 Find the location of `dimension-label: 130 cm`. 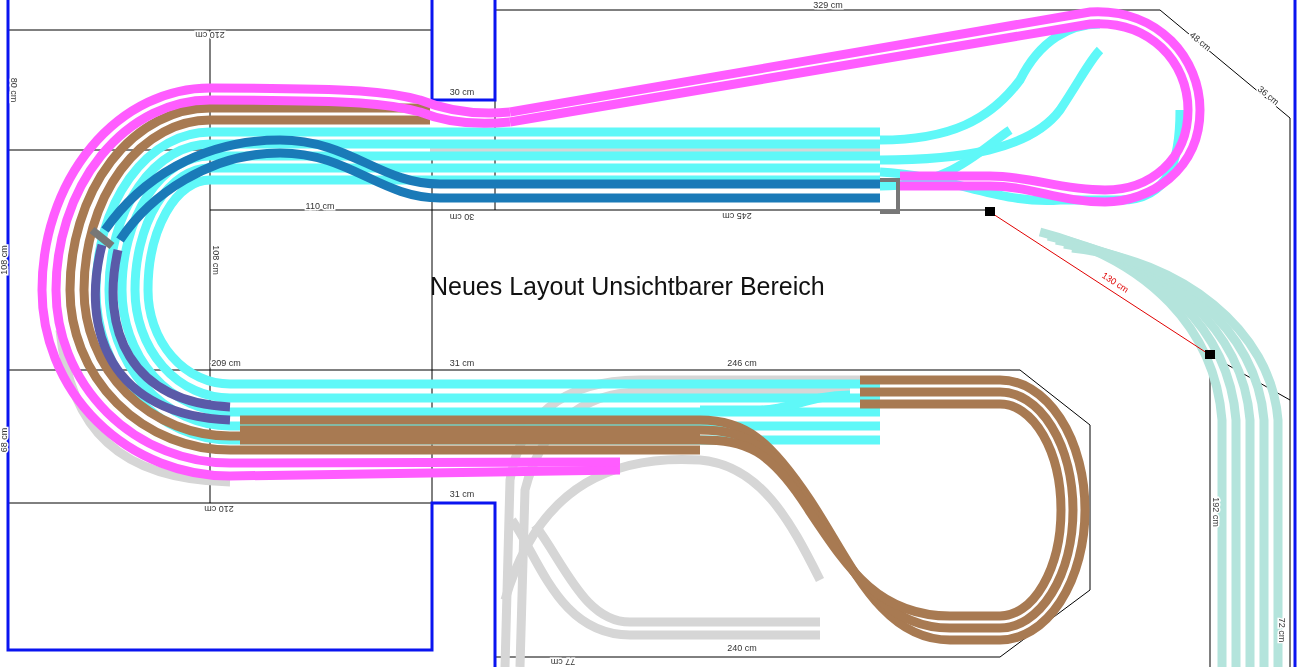

dimension-label: 130 cm is located at coordinates (1115, 282).